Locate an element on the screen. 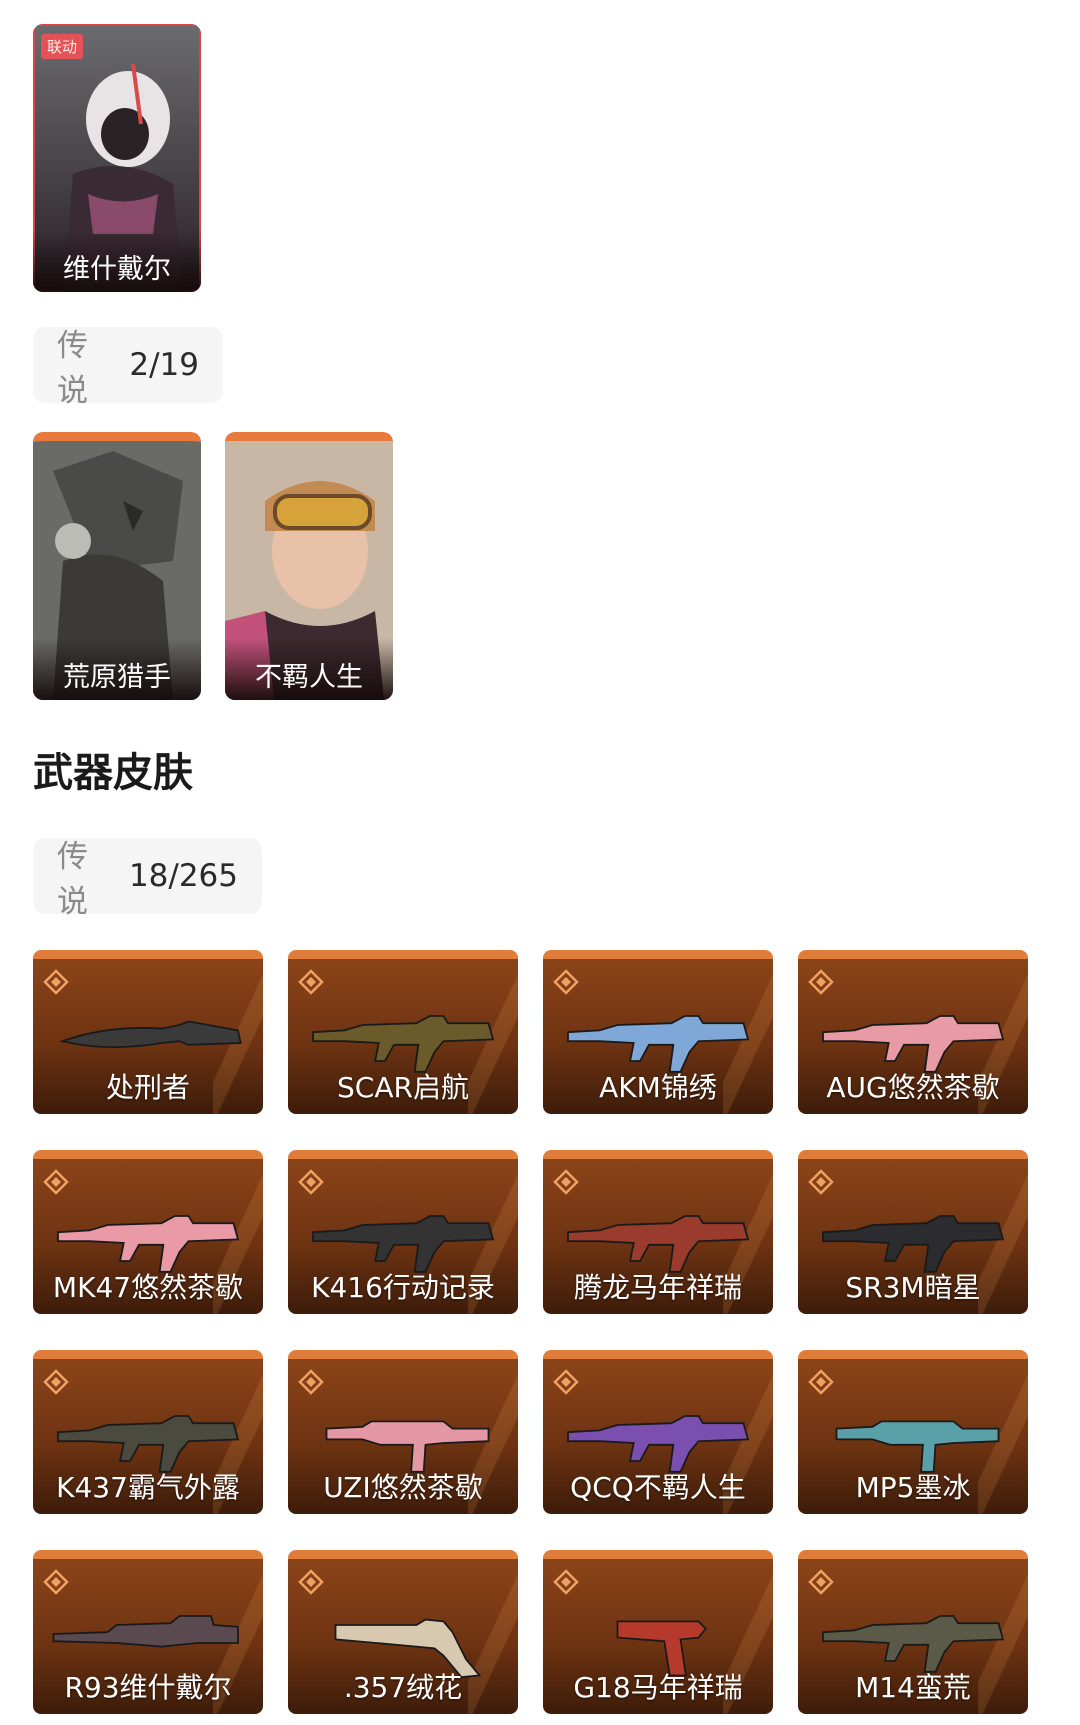 The image size is (1080, 1725). weapon-skin-name: UZI悠然茶歇 is located at coordinates (403, 1487).